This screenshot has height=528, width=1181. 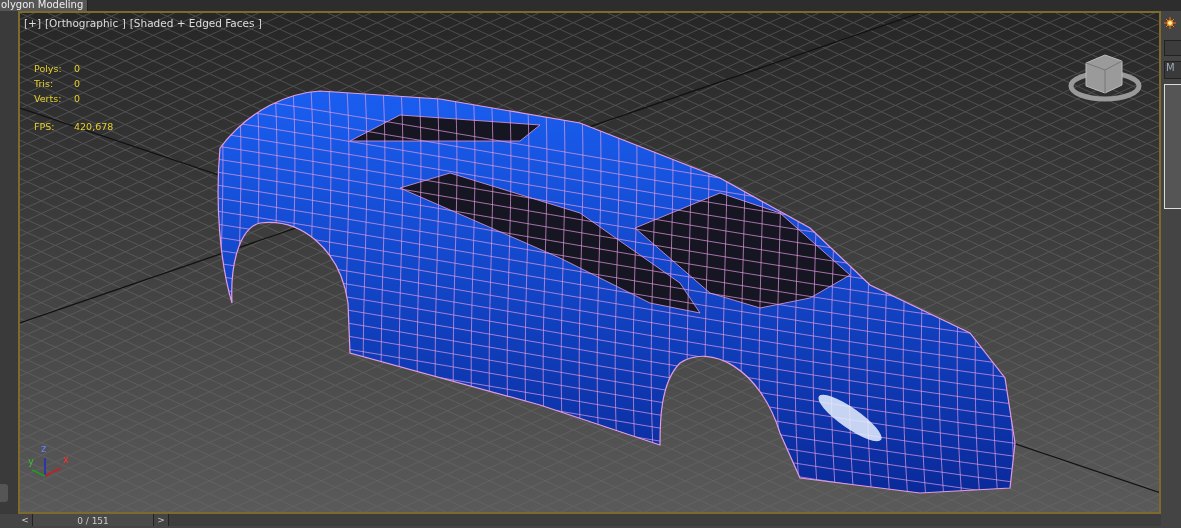 What do you see at coordinates (195, 23) in the screenshot?
I see `viewport-menu-label: [Shaded + Edged Faces ]` at bounding box center [195, 23].